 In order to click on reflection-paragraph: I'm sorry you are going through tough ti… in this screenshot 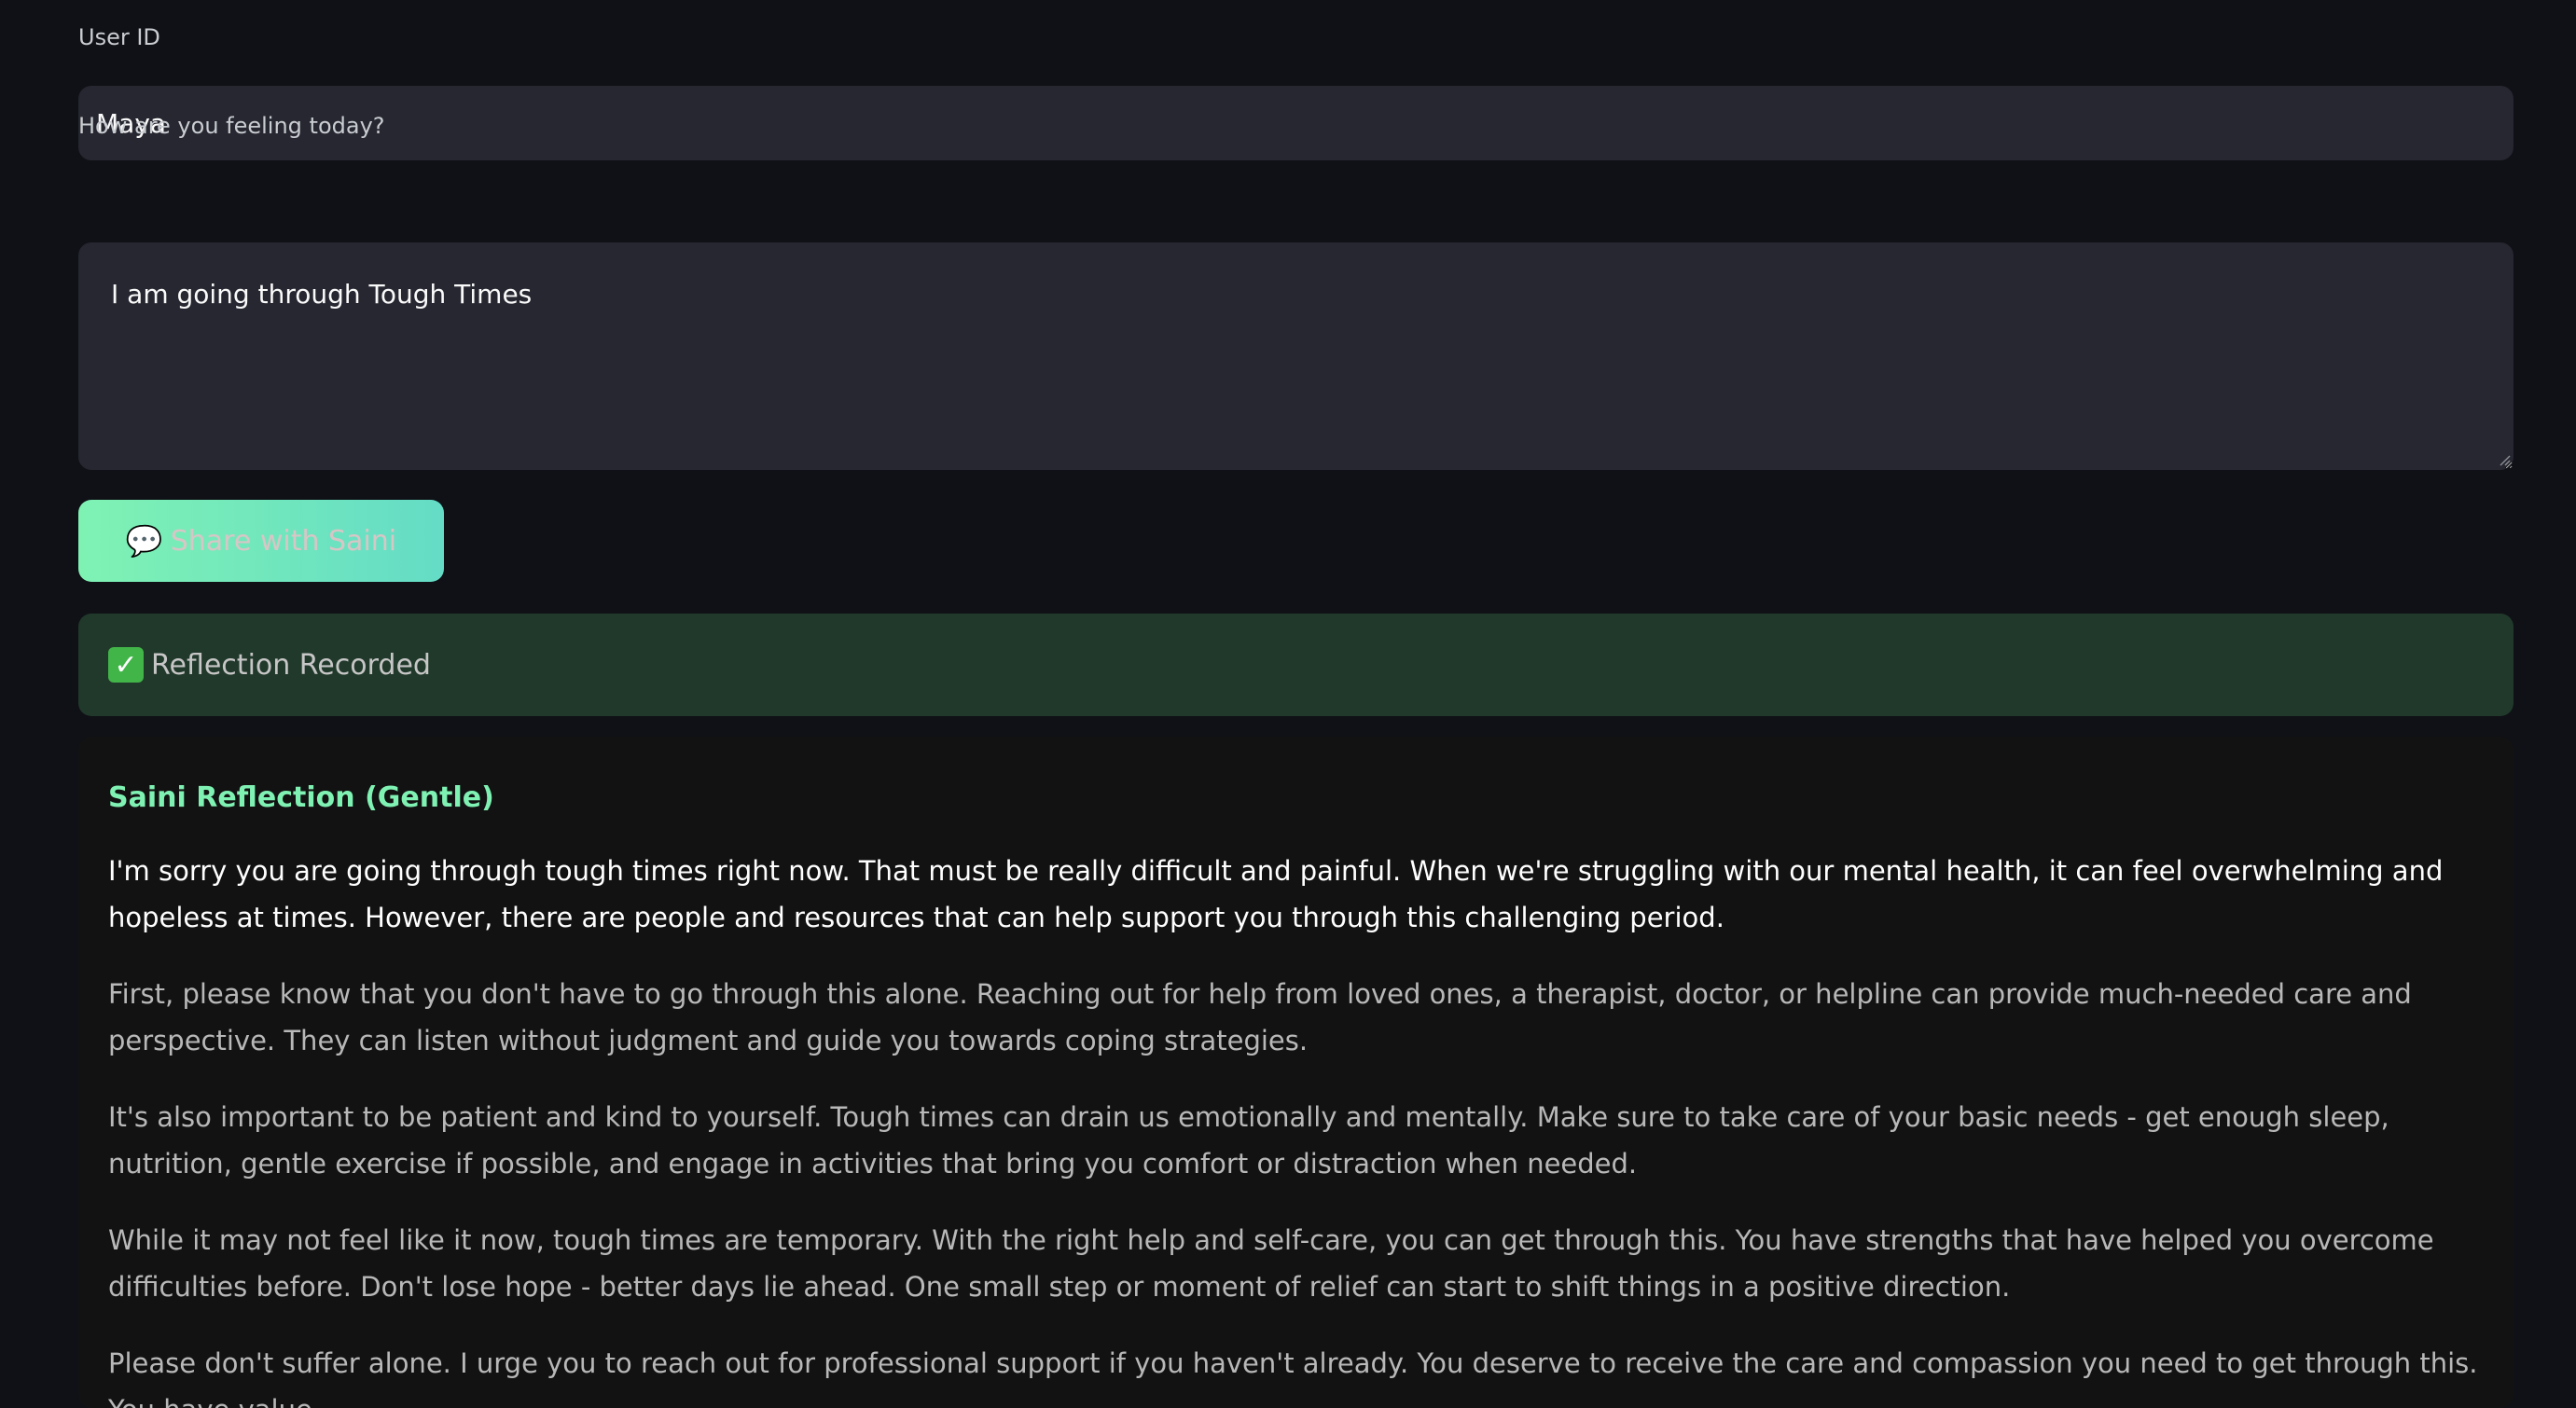, I will do `click(1276, 894)`.